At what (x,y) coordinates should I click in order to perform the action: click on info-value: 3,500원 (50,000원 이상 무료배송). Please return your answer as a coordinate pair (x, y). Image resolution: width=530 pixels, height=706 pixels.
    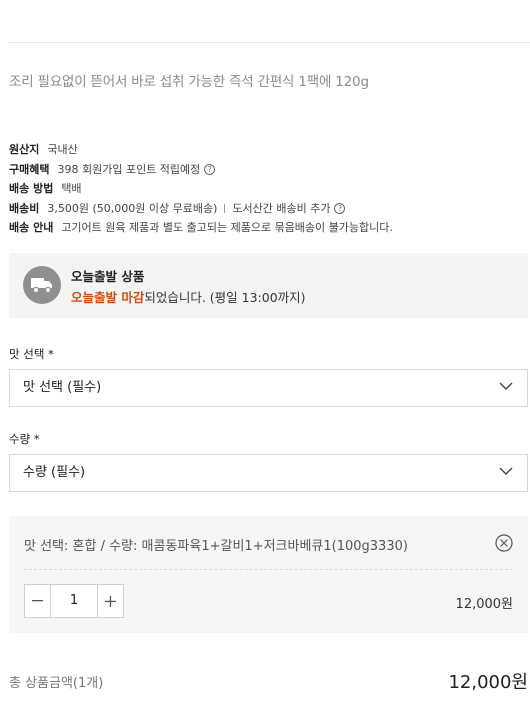
    Looking at the image, I should click on (132, 208).